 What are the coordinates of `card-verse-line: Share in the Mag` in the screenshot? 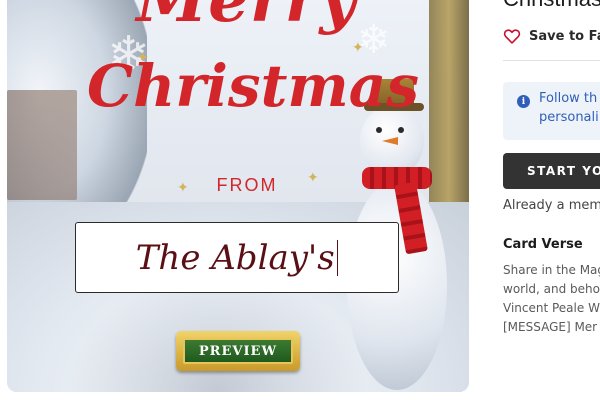 It's located at (551, 270).